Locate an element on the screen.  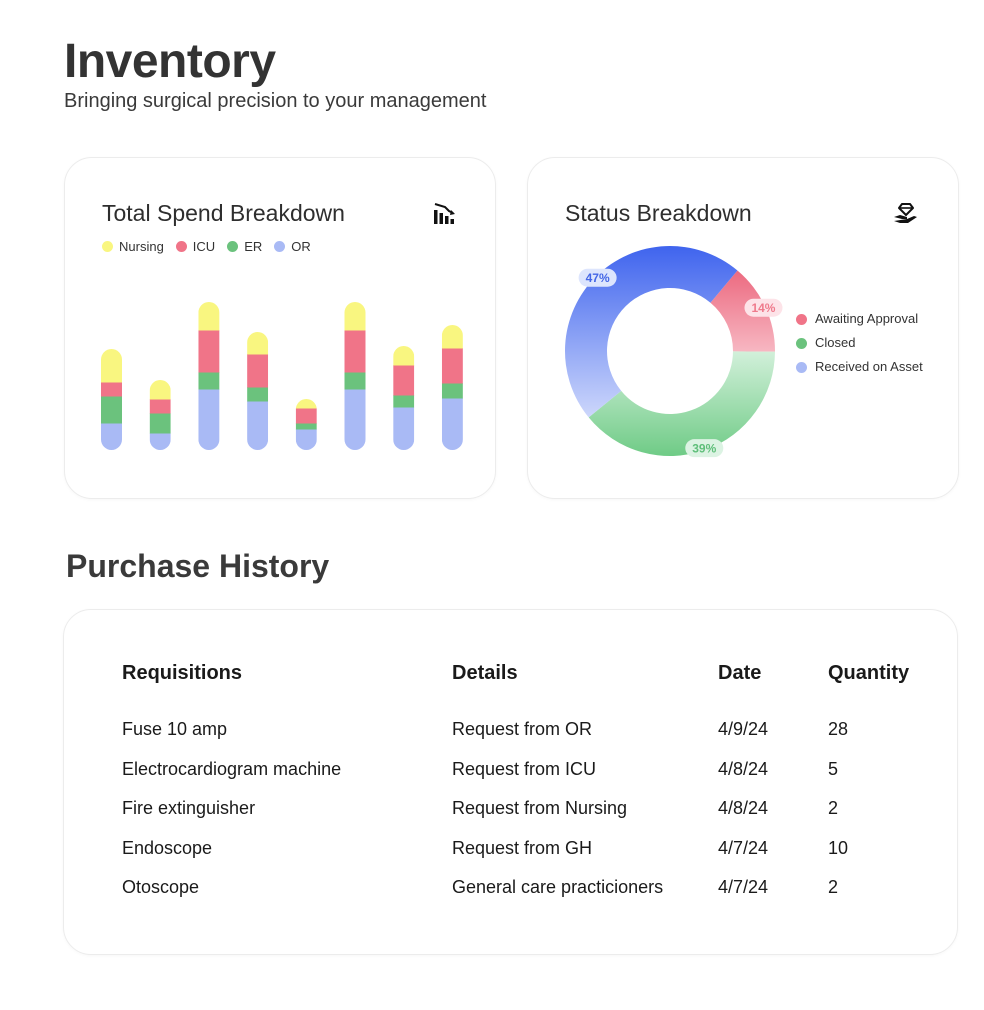
cell-quantity: 10 is located at coordinates (838, 847).